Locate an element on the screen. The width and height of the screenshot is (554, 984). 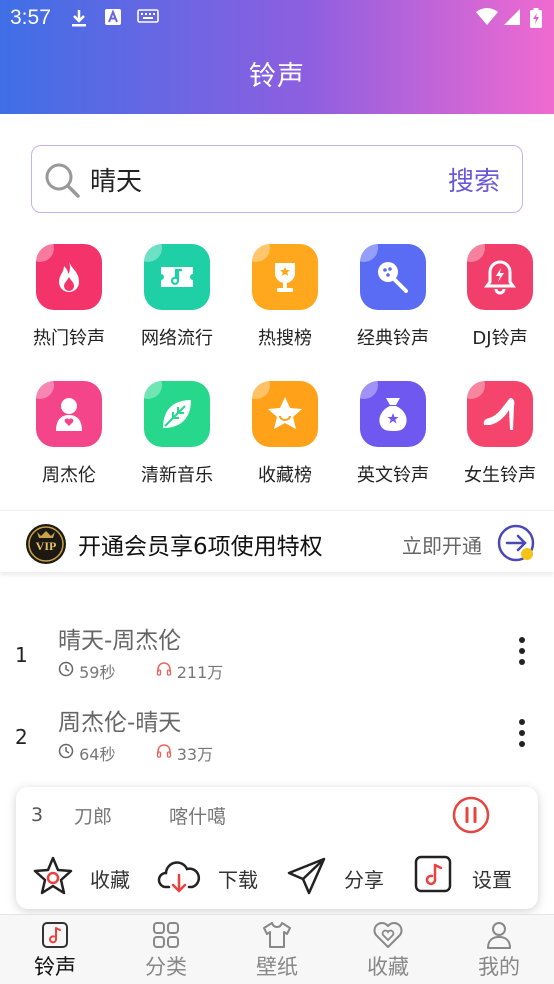
heart-icon is located at coordinates (388, 935).